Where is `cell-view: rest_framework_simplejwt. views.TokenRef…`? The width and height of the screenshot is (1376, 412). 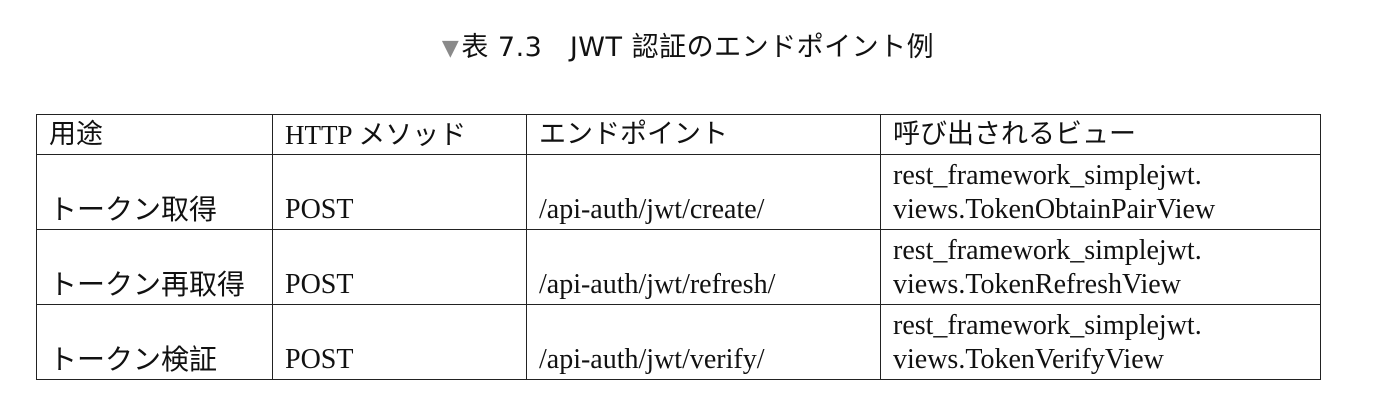
cell-view: rest_framework_simplejwt. views.TokenRef… is located at coordinates (1100, 267).